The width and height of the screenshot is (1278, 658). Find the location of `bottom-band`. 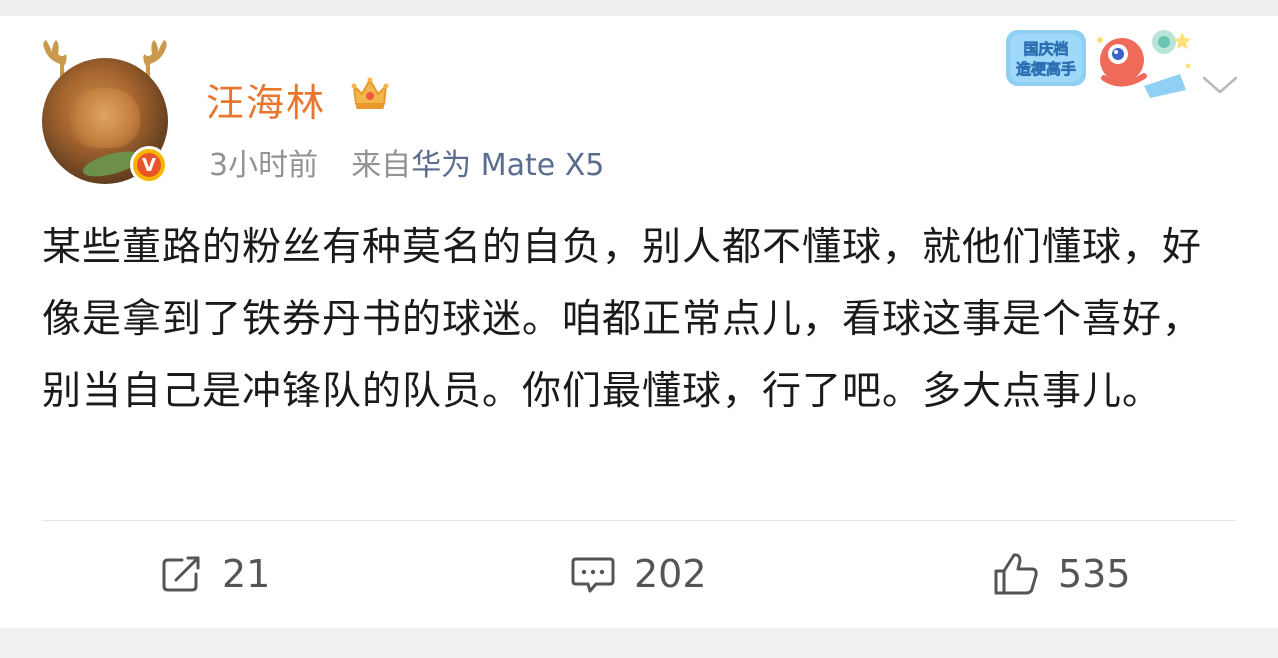

bottom-band is located at coordinates (639, 643).